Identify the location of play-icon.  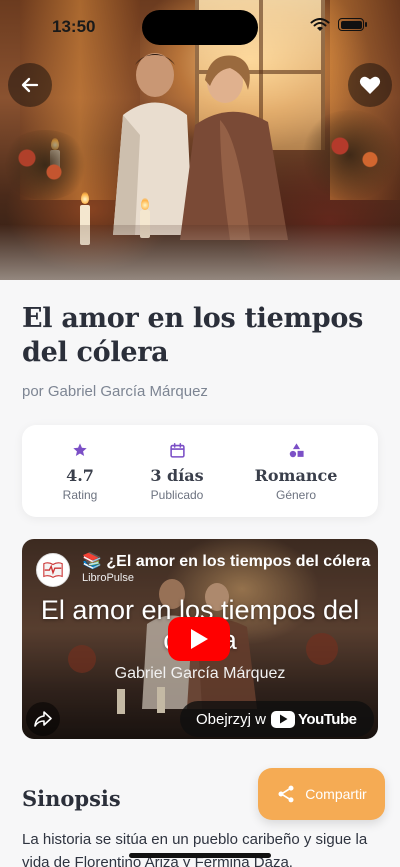
(199, 639).